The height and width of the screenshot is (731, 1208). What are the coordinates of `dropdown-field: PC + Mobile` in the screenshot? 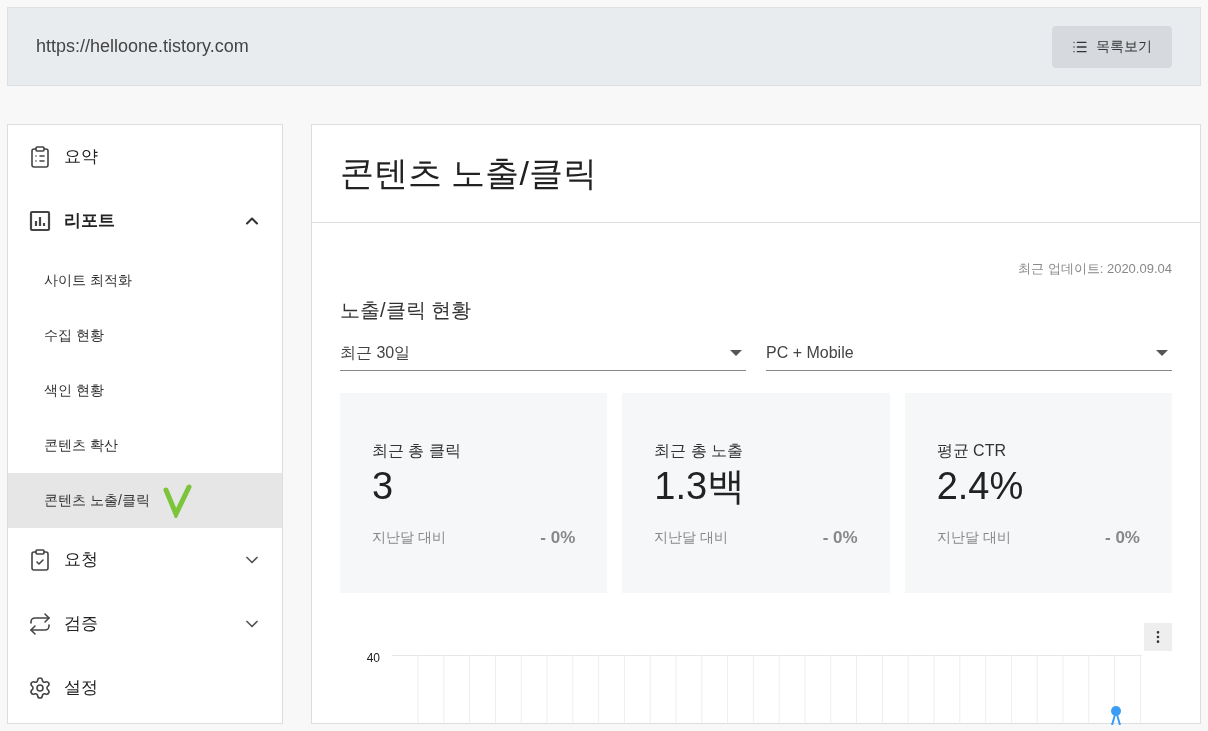 It's located at (969, 353).